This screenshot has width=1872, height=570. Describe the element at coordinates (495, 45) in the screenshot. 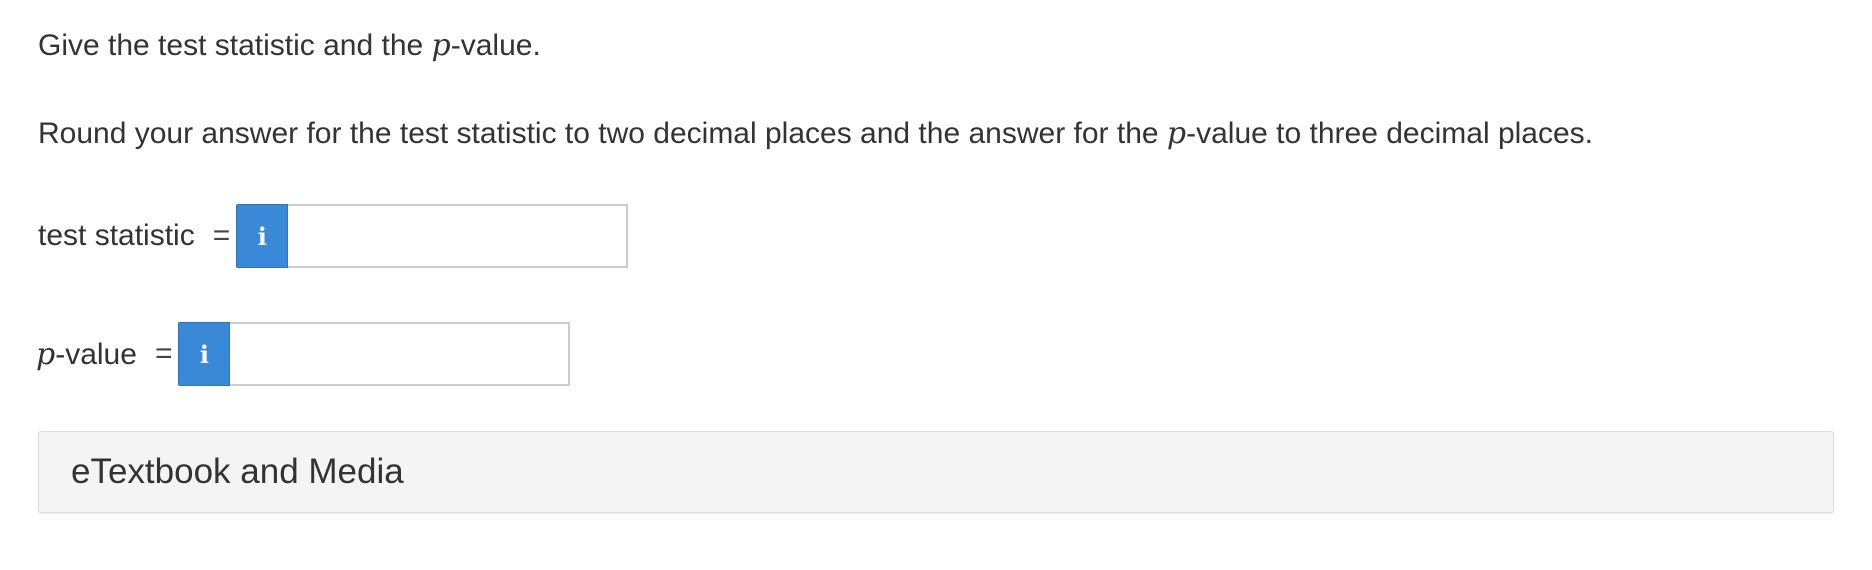

I see `instruction-text-after: -value.` at that location.